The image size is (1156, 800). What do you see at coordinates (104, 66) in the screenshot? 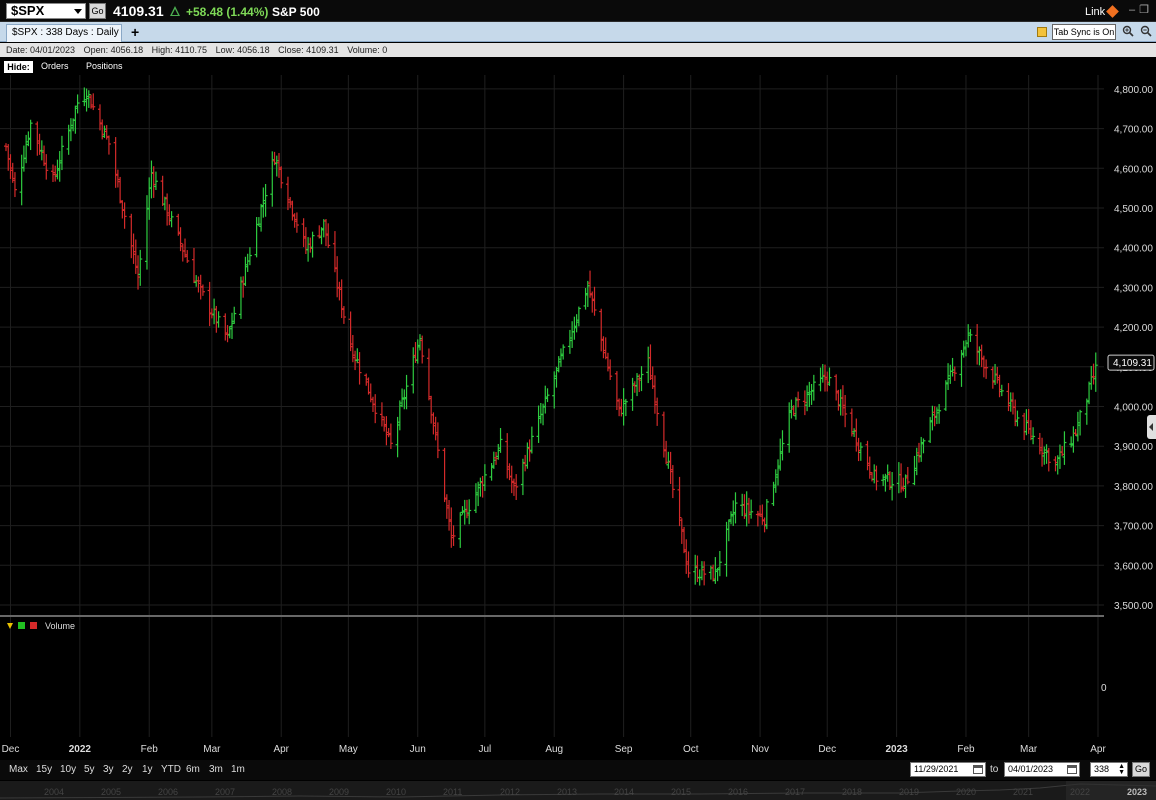
I see `positions-toggle: Positions` at bounding box center [104, 66].